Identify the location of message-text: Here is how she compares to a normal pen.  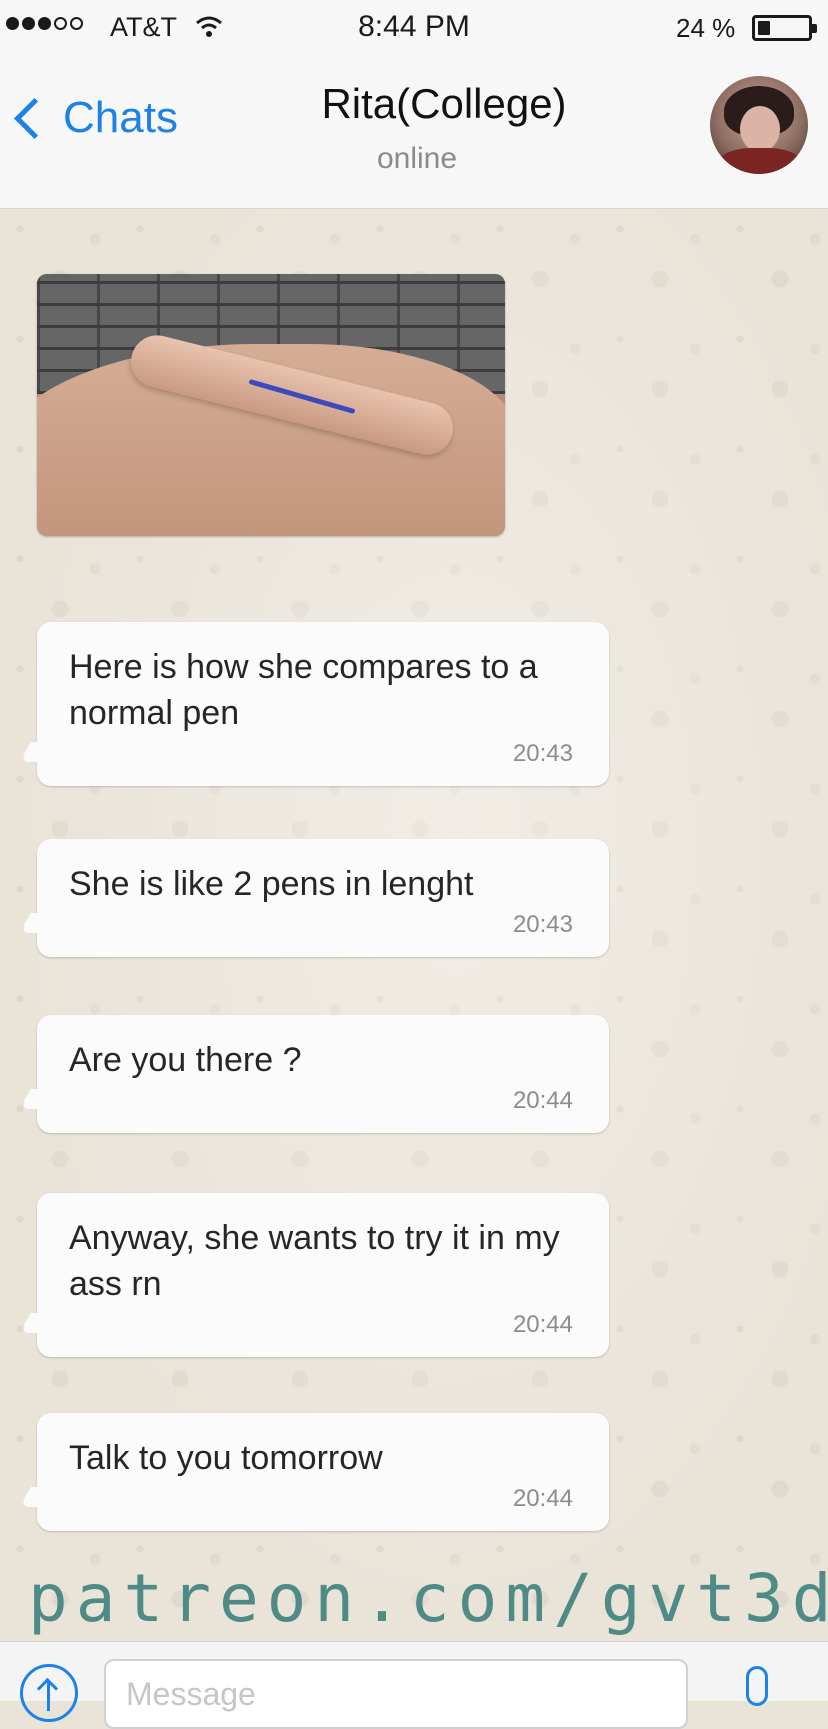
(303, 690).